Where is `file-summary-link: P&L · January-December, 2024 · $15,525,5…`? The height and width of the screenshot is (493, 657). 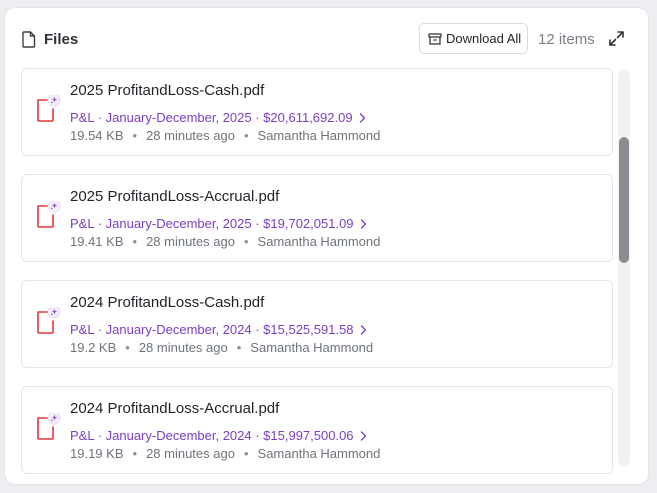
file-summary-link: P&L · January-December, 2024 · $15,525,5… is located at coordinates (218, 330).